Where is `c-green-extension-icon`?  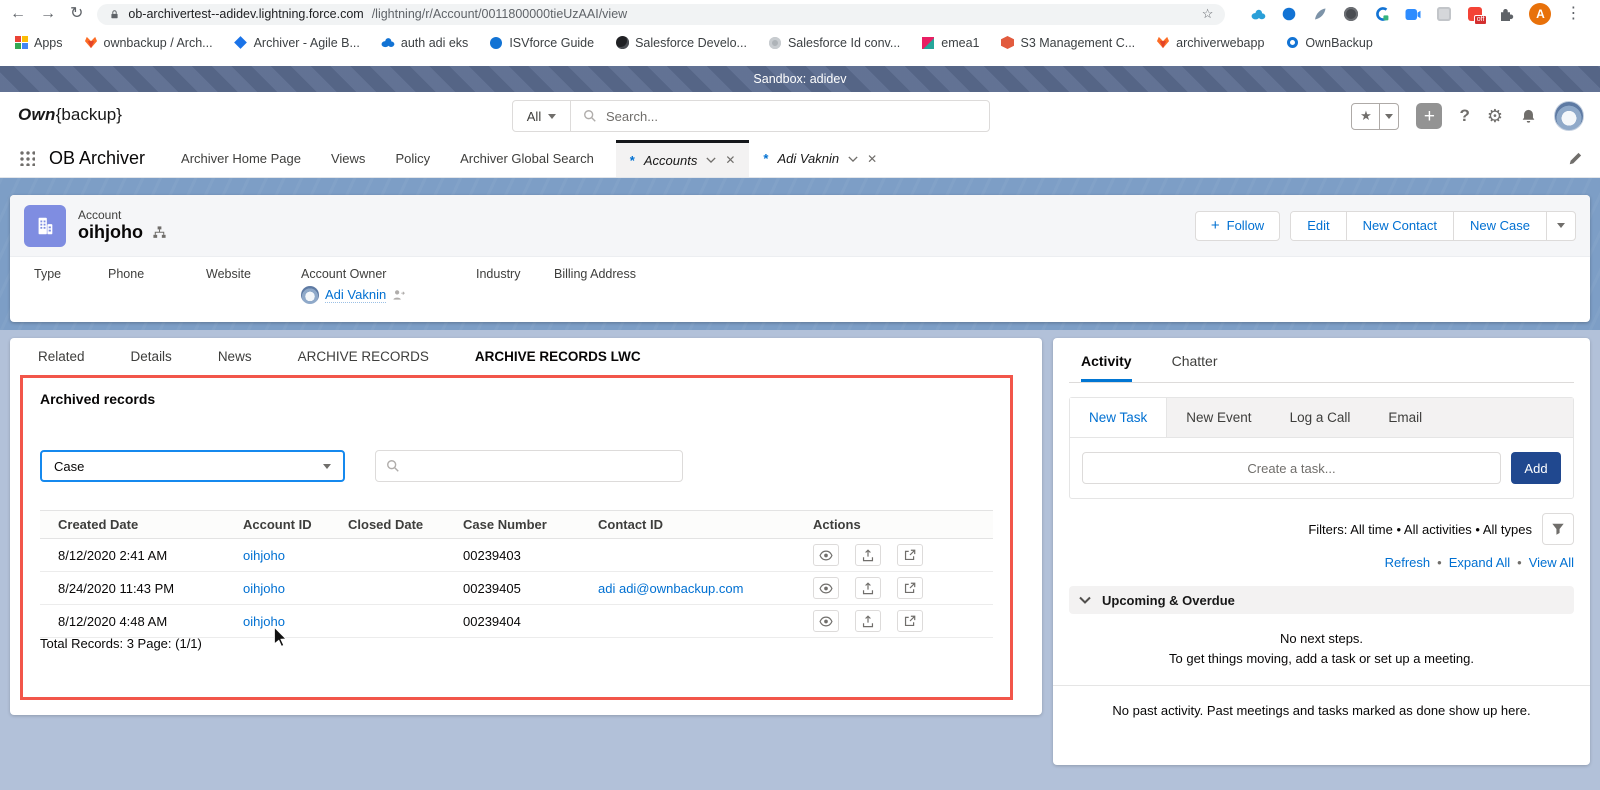
c-green-extension-icon is located at coordinates (1382, 14).